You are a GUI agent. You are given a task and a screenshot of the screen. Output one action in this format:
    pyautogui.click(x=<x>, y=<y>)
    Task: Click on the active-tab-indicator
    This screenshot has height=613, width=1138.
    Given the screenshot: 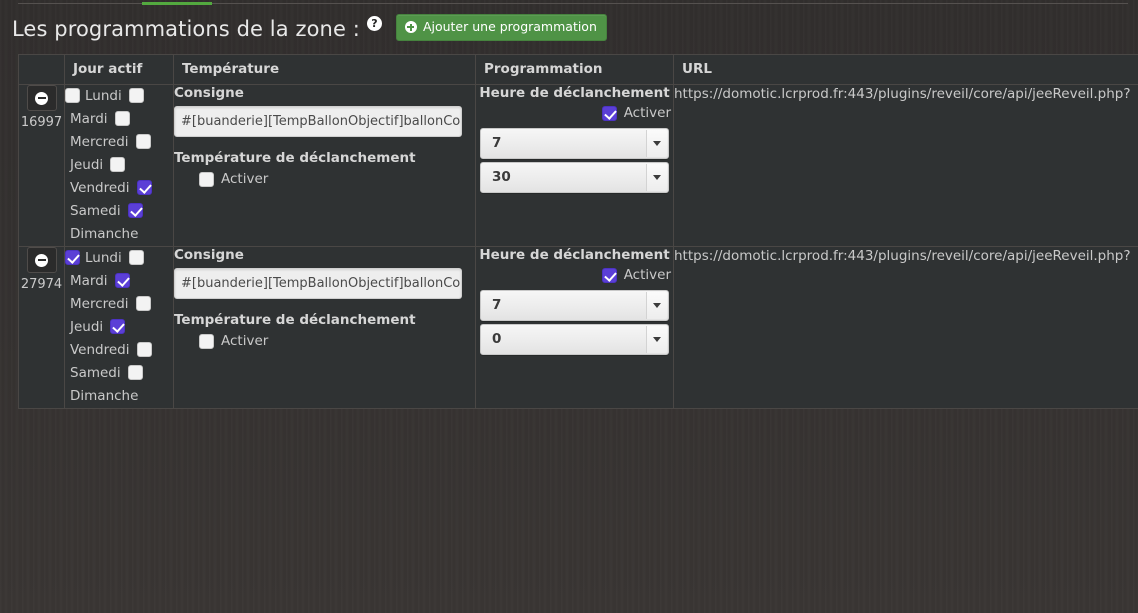 What is the action you would take?
    pyautogui.click(x=177, y=3)
    